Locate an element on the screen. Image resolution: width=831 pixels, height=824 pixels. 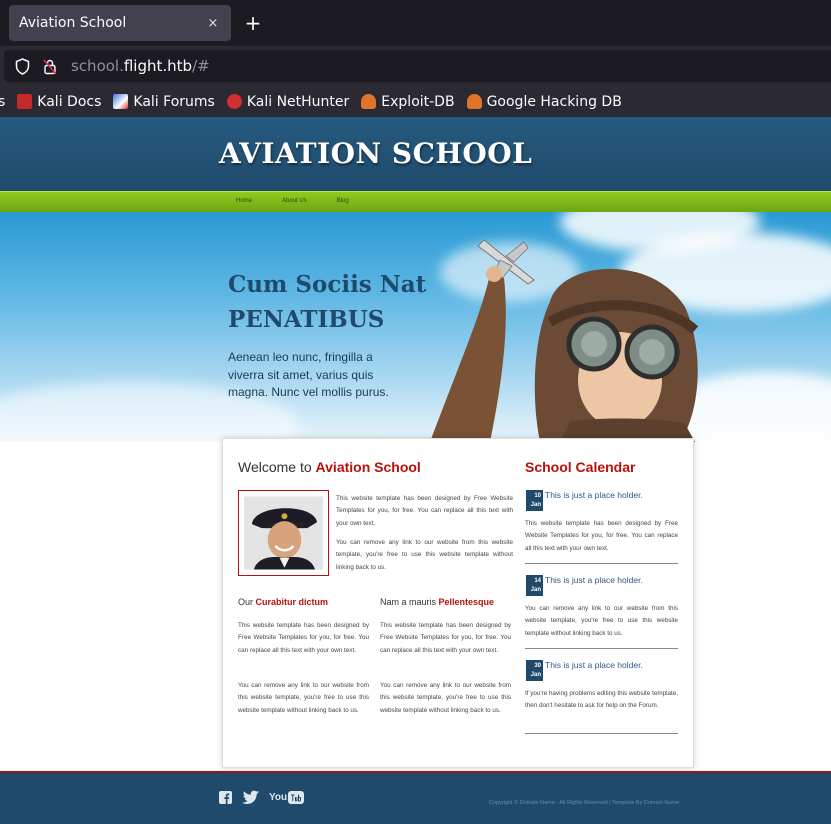
column1-prefix: Our is located at coordinates (247, 602).